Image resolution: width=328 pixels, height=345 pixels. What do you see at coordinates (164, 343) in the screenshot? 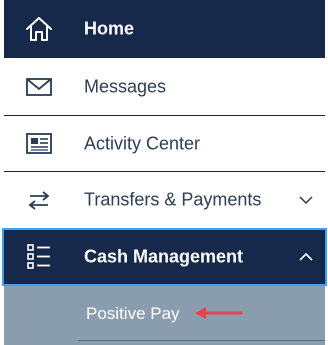
I see `submenu-continuation` at bounding box center [164, 343].